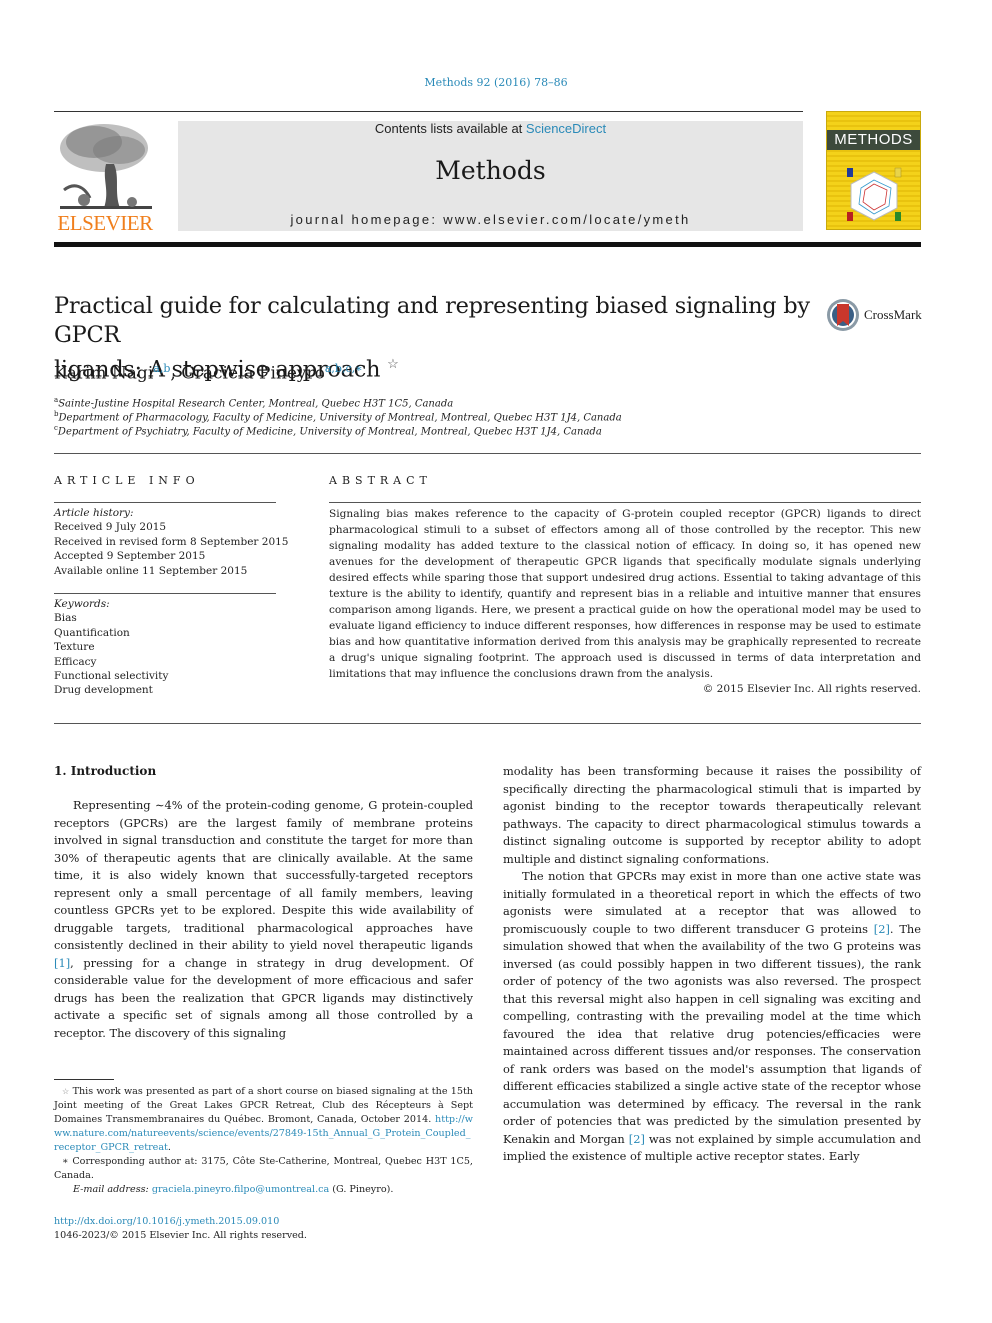  Describe the element at coordinates (130, 556) in the screenshot. I see `history-item: Accepted 9 September 2015` at that location.